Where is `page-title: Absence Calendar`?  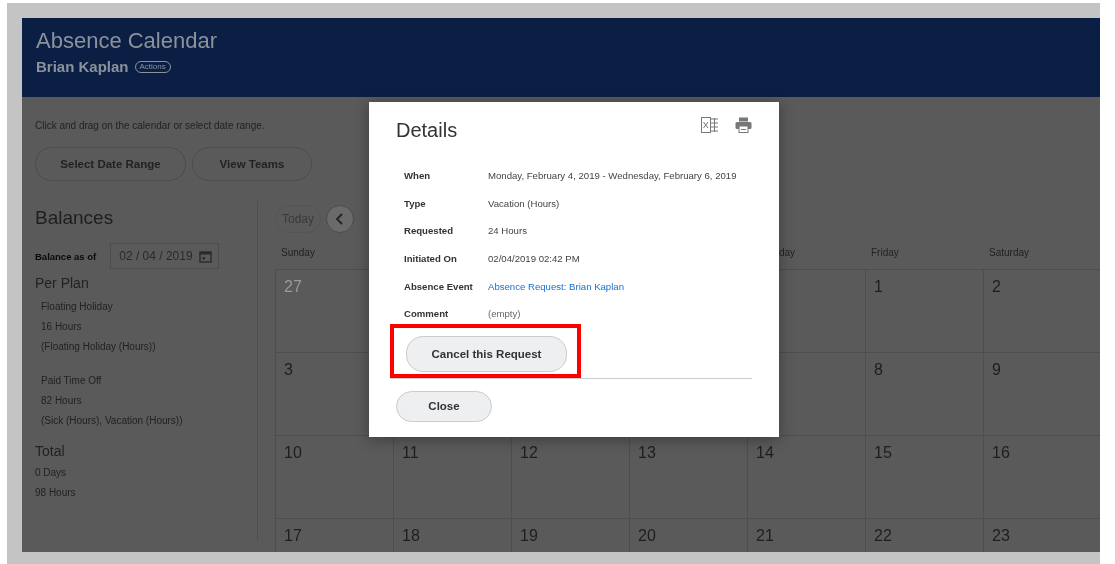 page-title: Absence Calendar is located at coordinates (127, 41).